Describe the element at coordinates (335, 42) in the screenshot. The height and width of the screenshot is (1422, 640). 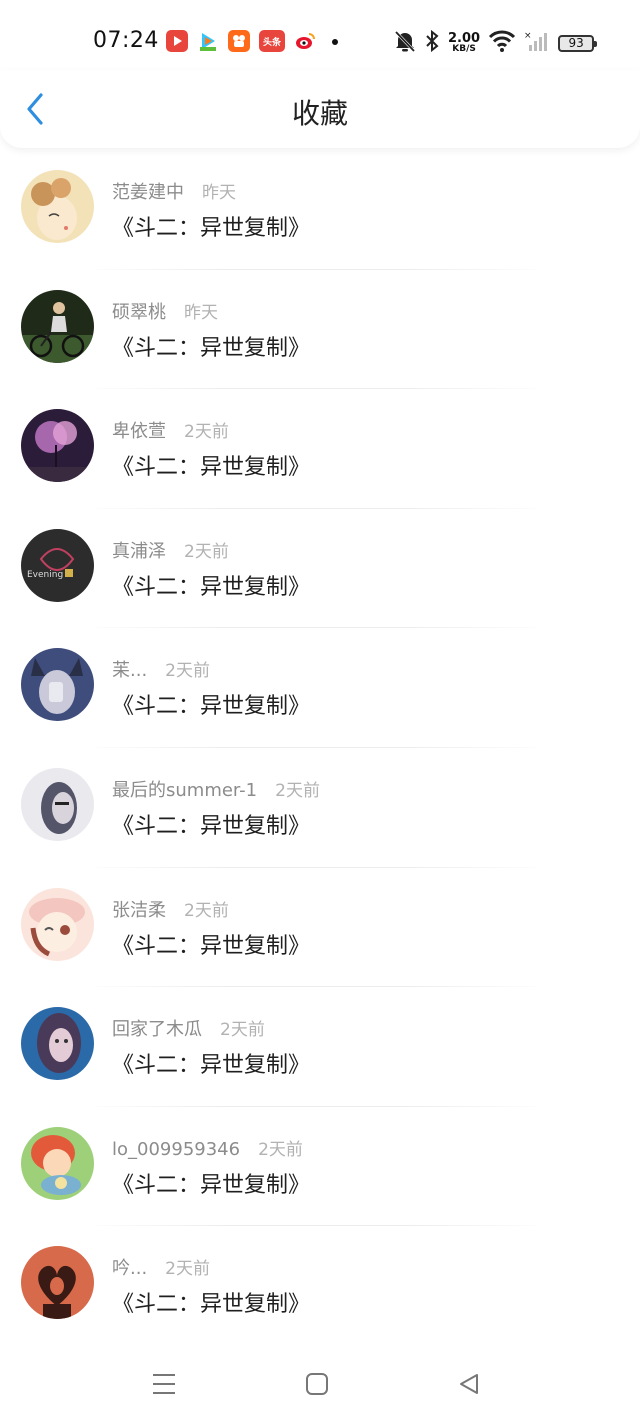
I see `notification-dot` at that location.